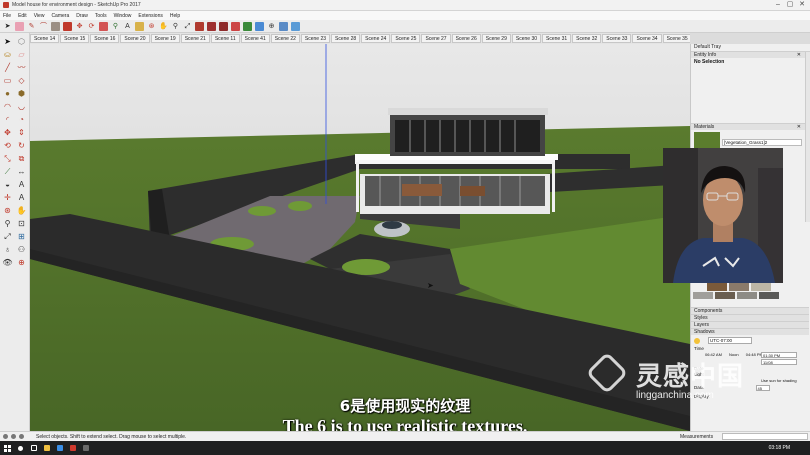 The image size is (810, 455). I want to click on tape-tool-icon: ⚲, so click(115, 26).